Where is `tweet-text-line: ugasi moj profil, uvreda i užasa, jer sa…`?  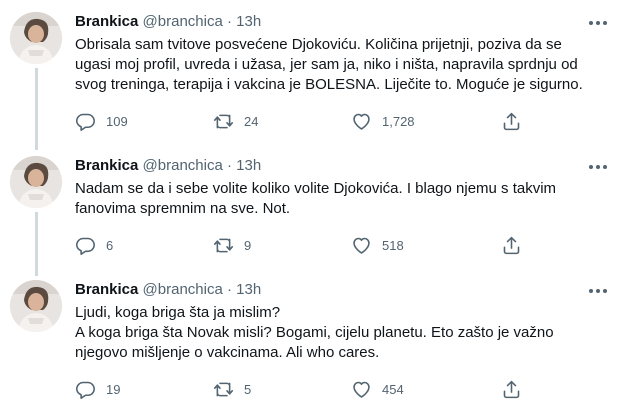 tweet-text-line: ugasi moj profil, uvreda i užasa, jer sa… is located at coordinates (326, 64).